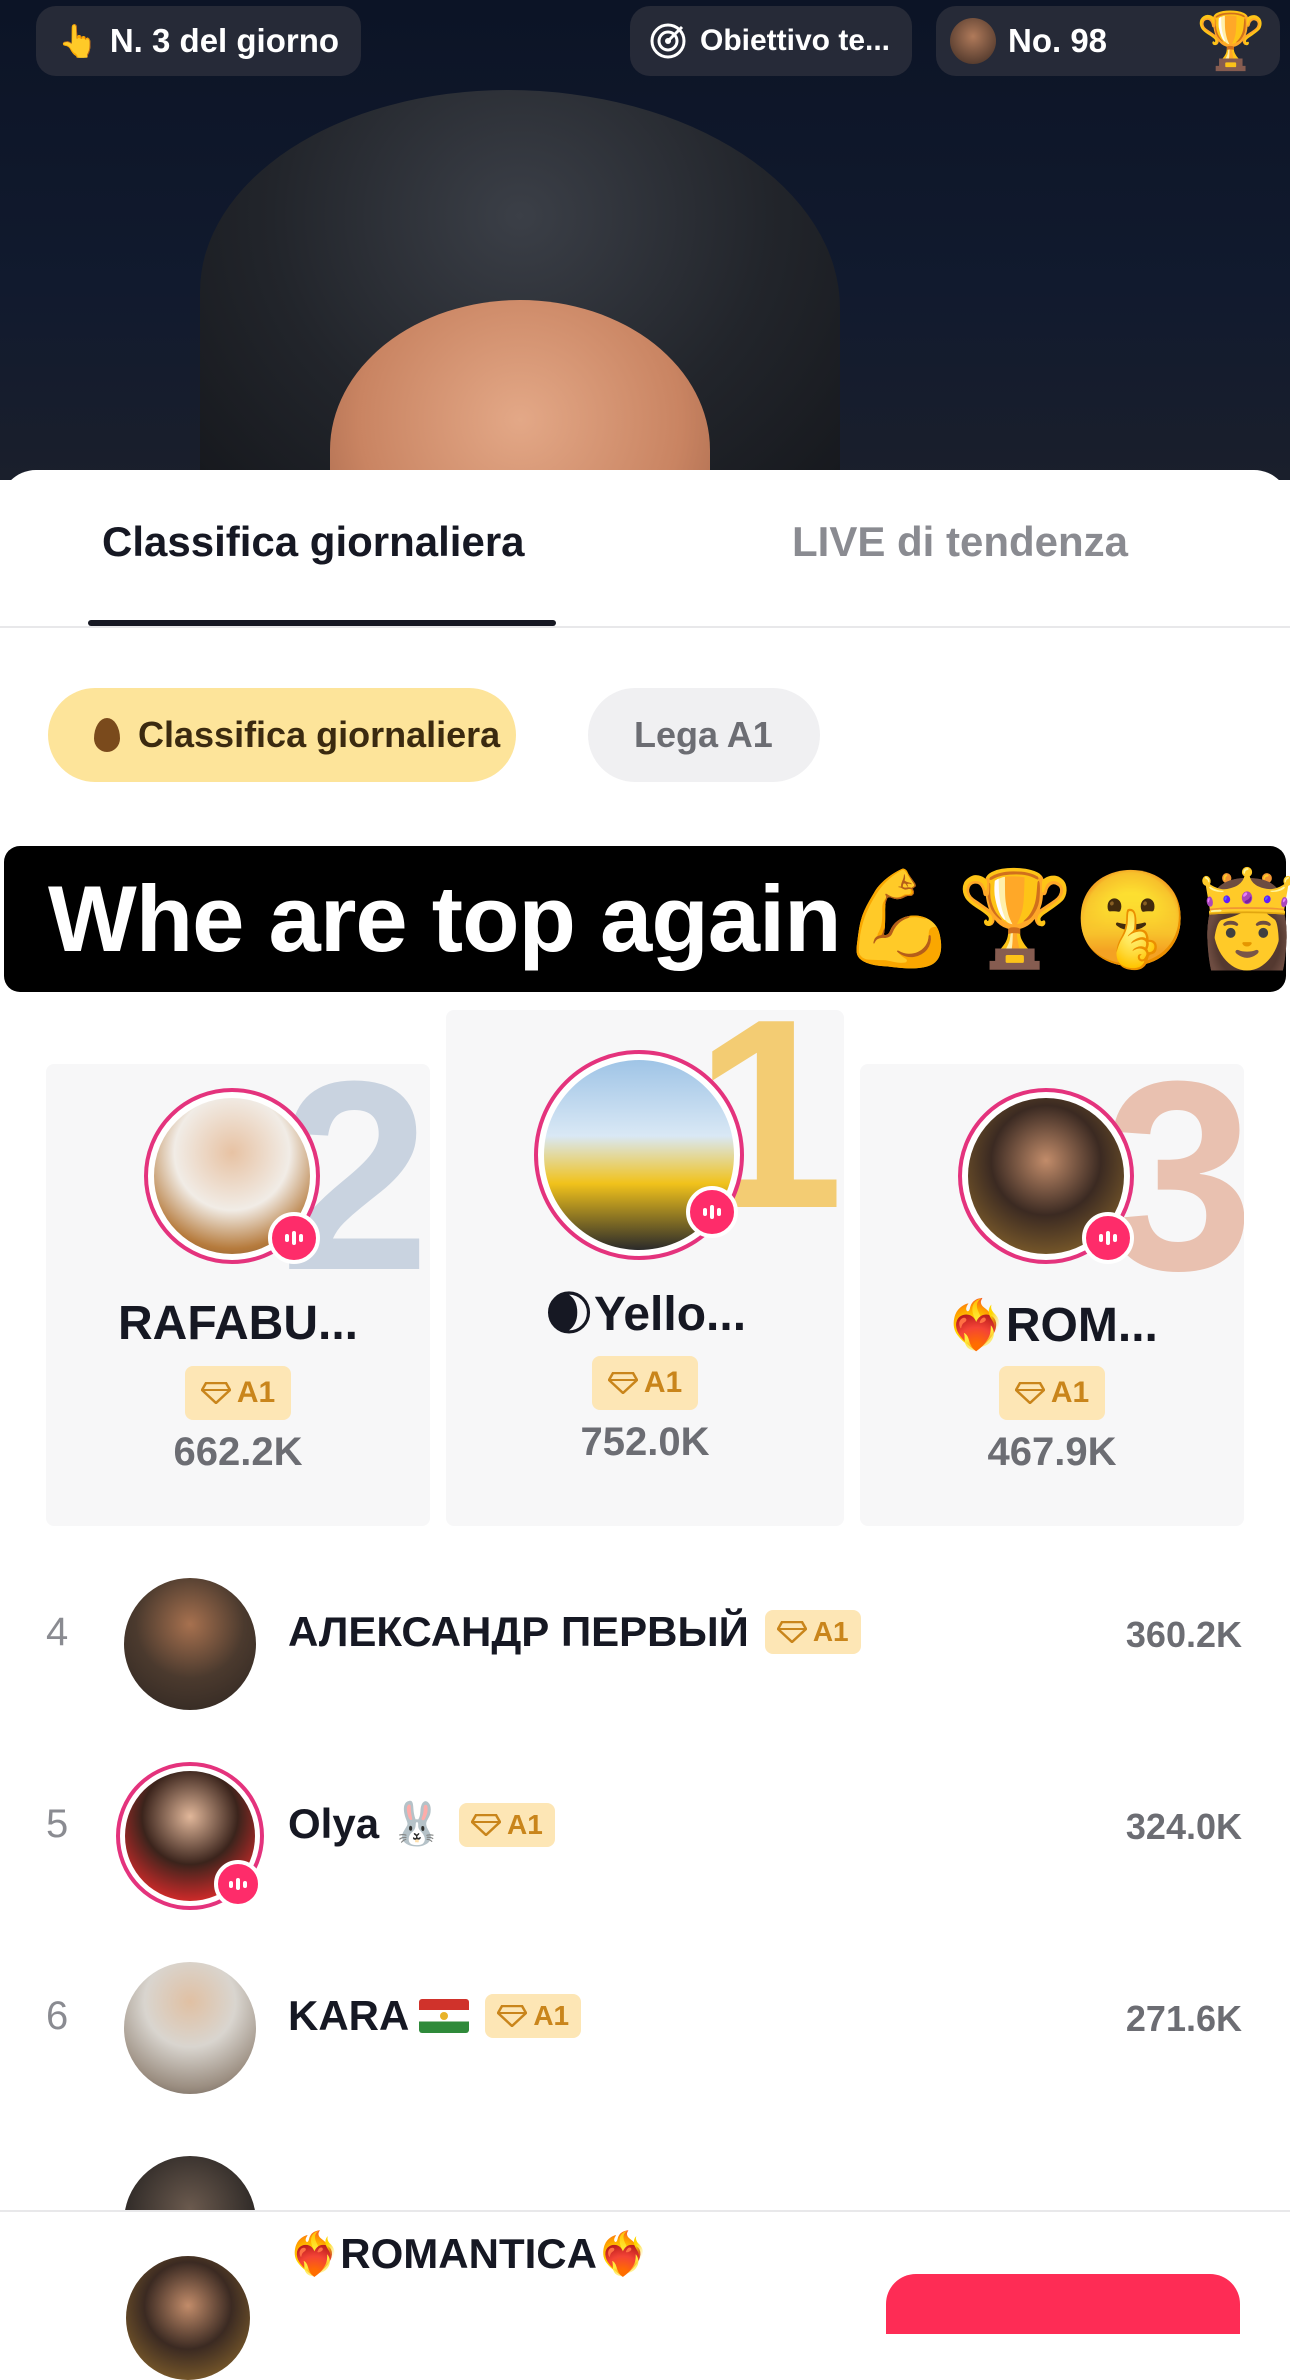 This screenshot has height=2380, width=1290. I want to click on podium-card-rank-1: 1 🌒Yello... A1 752.0K, so click(645, 1268).